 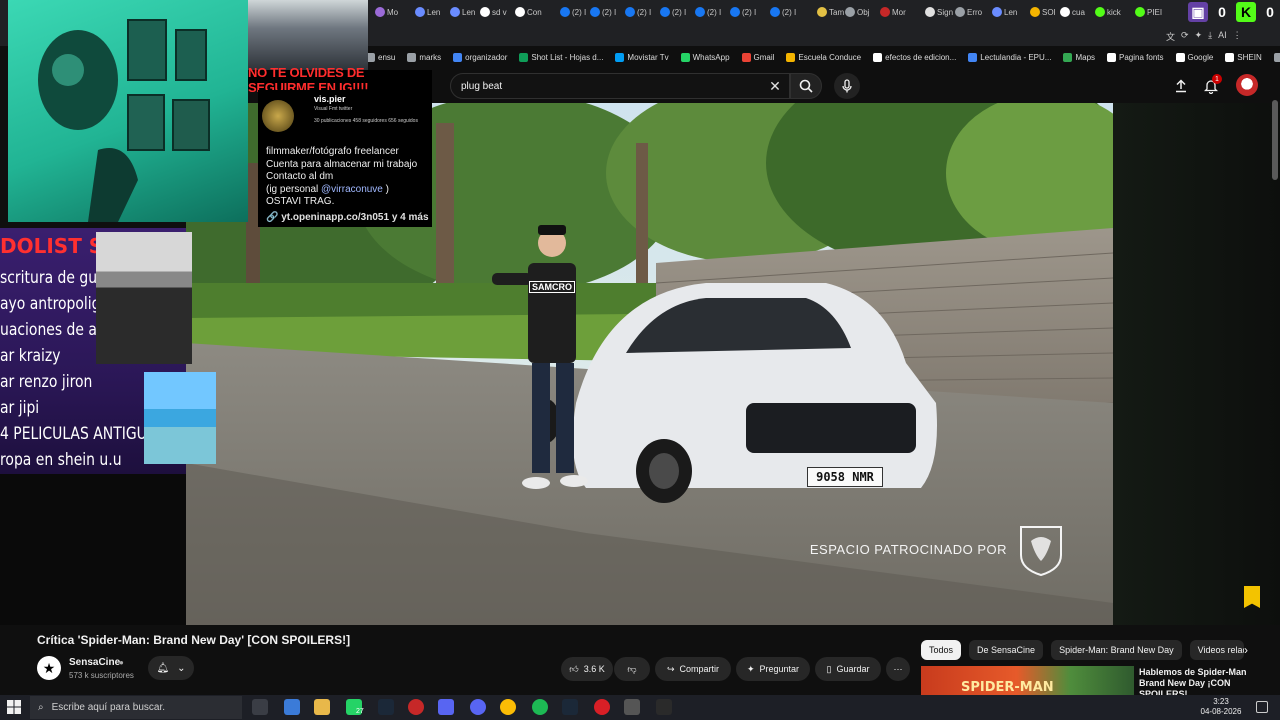 What do you see at coordinates (1198, 12) in the screenshot?
I see `twitch-extension-icon: ▣` at bounding box center [1198, 12].